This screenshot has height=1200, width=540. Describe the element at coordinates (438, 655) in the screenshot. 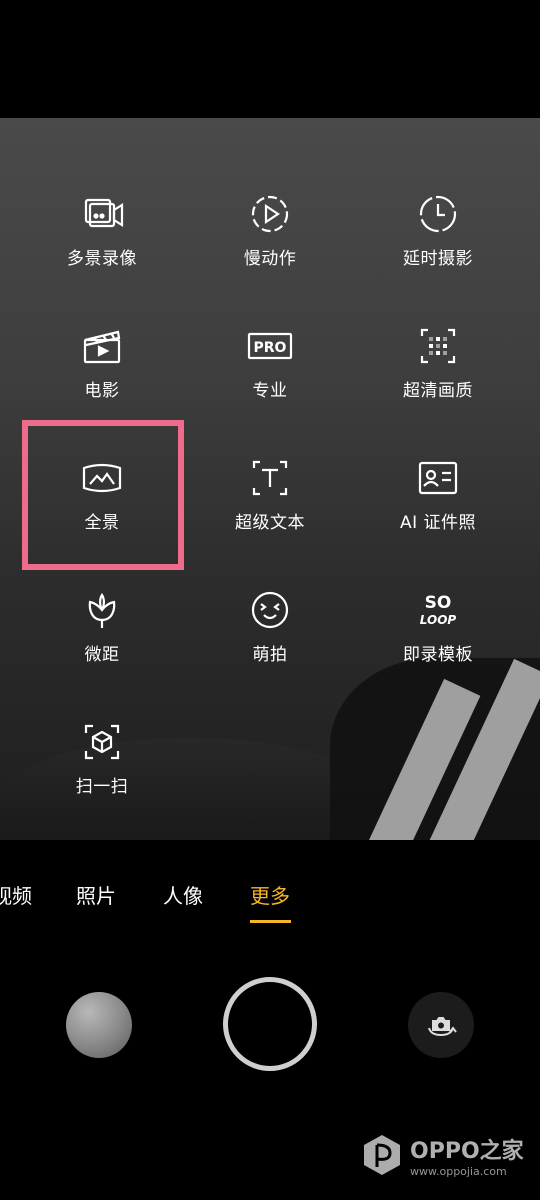

I see `mode-label: 即录模板` at that location.